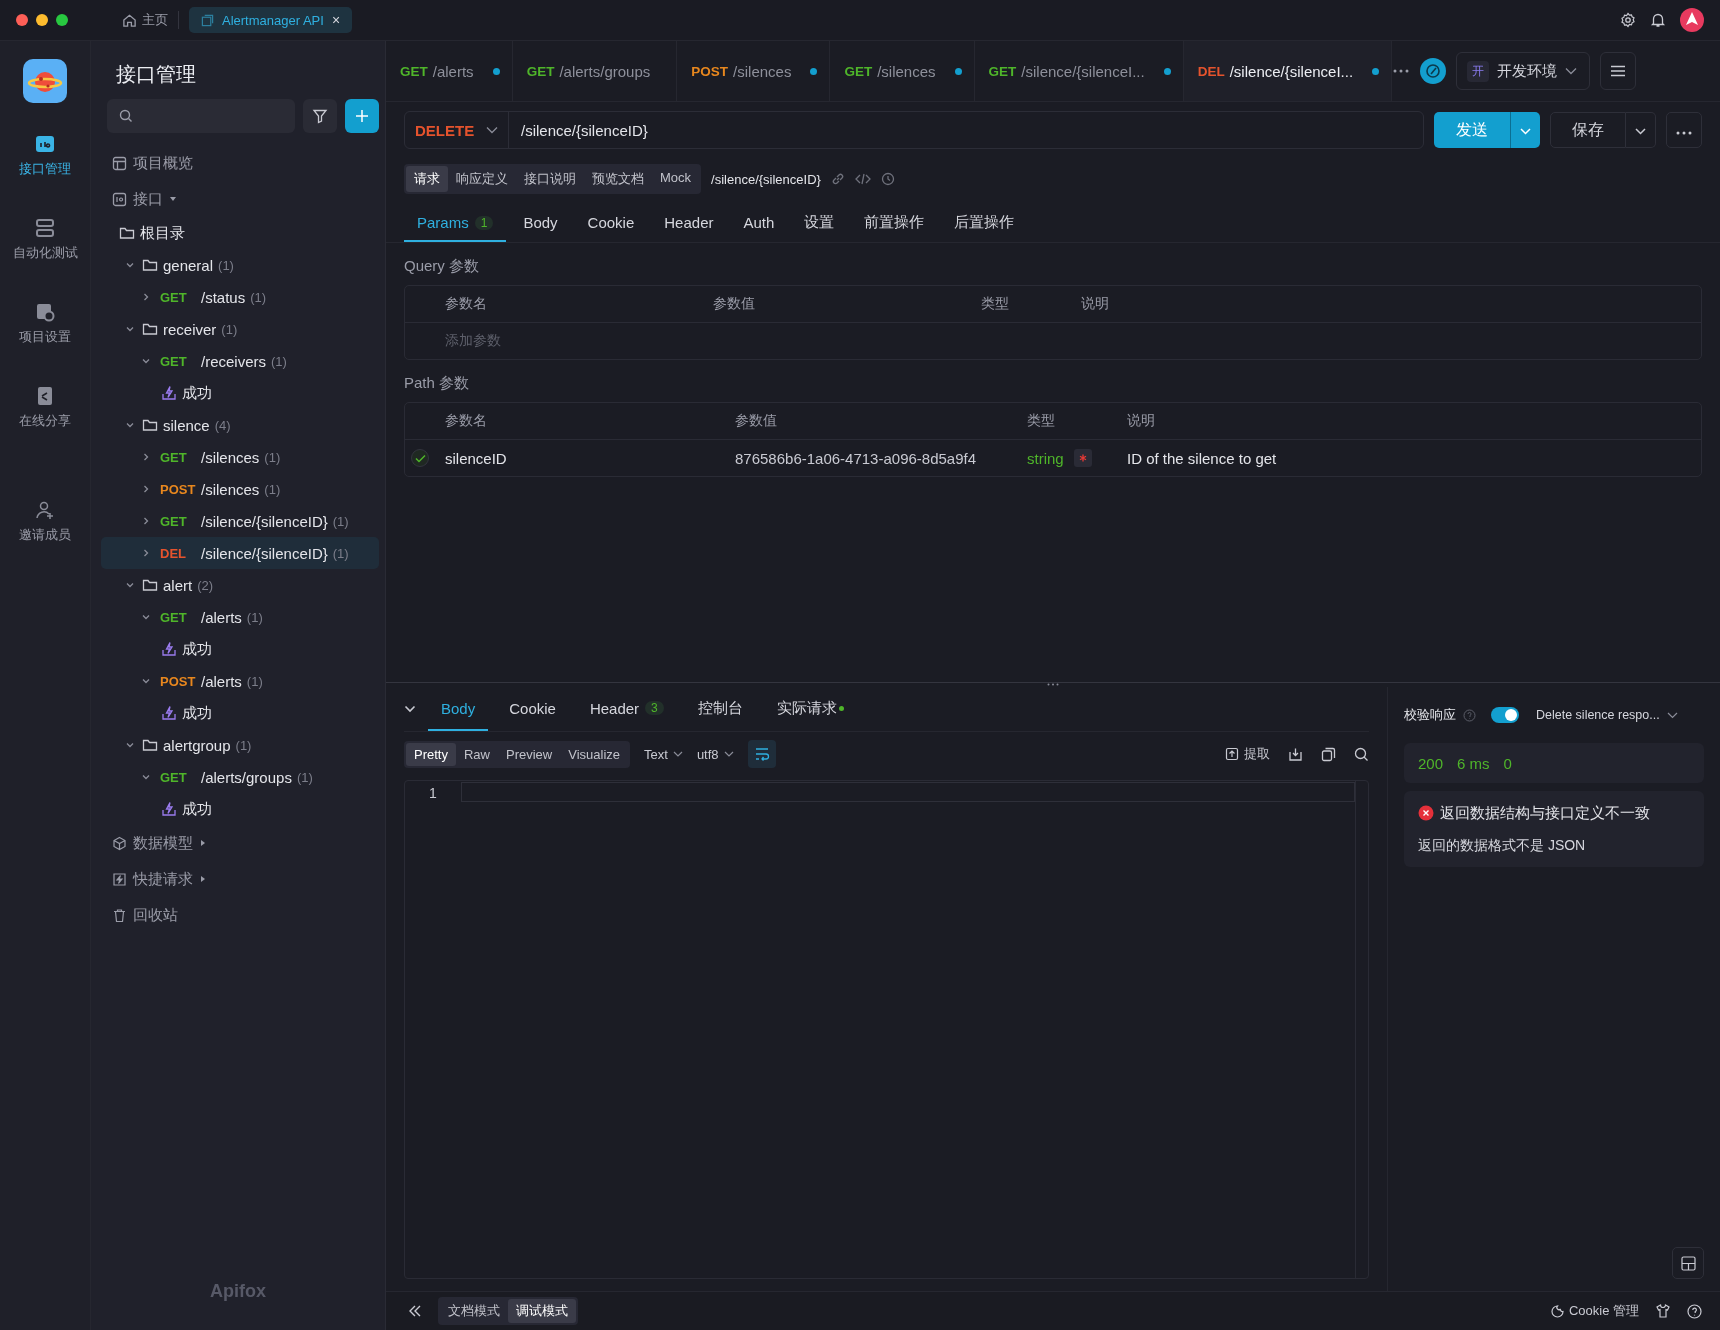 The height and width of the screenshot is (1330, 1720). What do you see at coordinates (1523, 71) in the screenshot?
I see `environment-select: 开 开发环境` at bounding box center [1523, 71].